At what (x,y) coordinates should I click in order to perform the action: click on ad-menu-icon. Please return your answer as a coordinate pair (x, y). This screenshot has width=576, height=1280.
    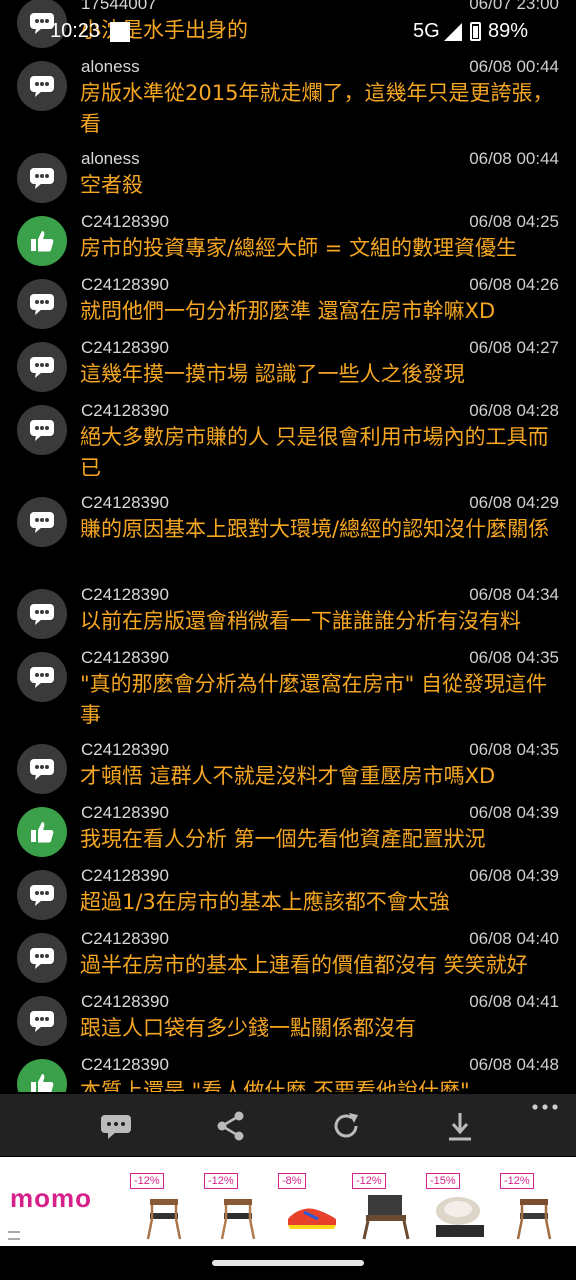
    Looking at the image, I should click on (14, 1235).